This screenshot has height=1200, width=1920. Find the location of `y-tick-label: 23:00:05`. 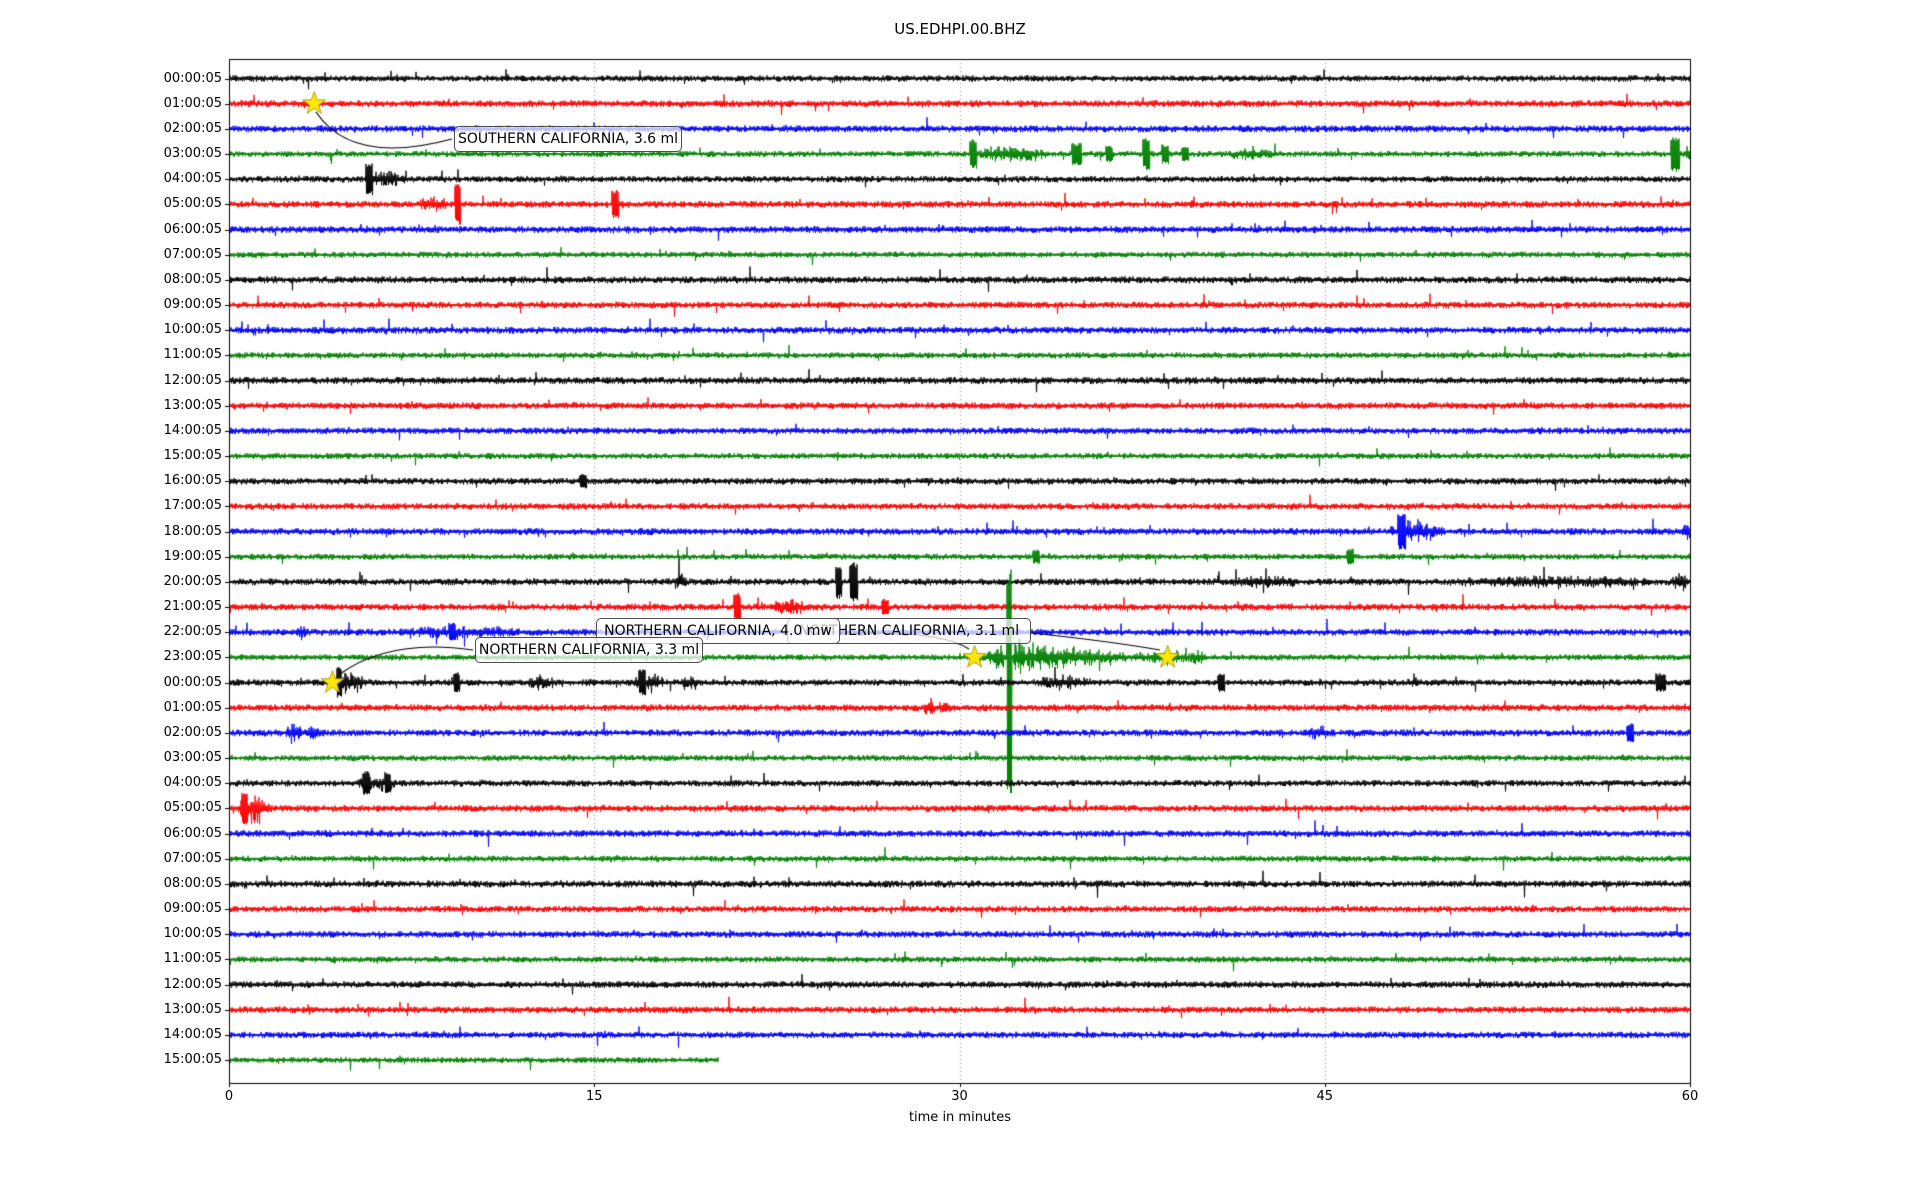

y-tick-label: 23:00:05 is located at coordinates (192, 657).